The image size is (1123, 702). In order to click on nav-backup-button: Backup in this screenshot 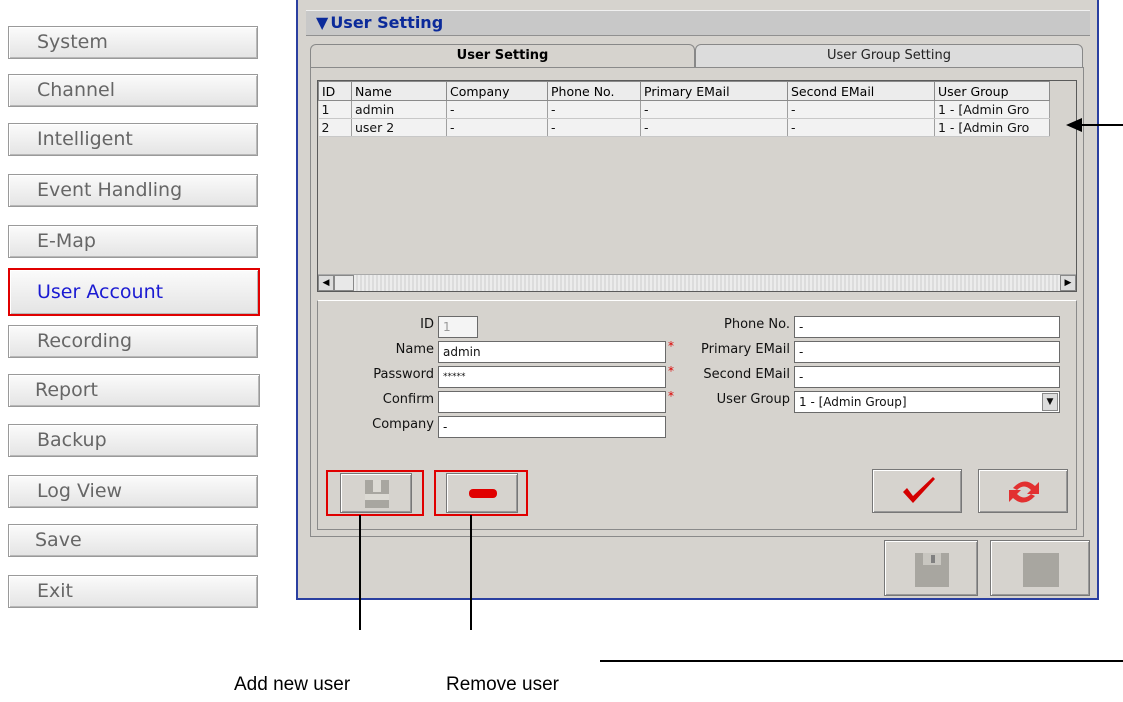, I will do `click(133, 440)`.